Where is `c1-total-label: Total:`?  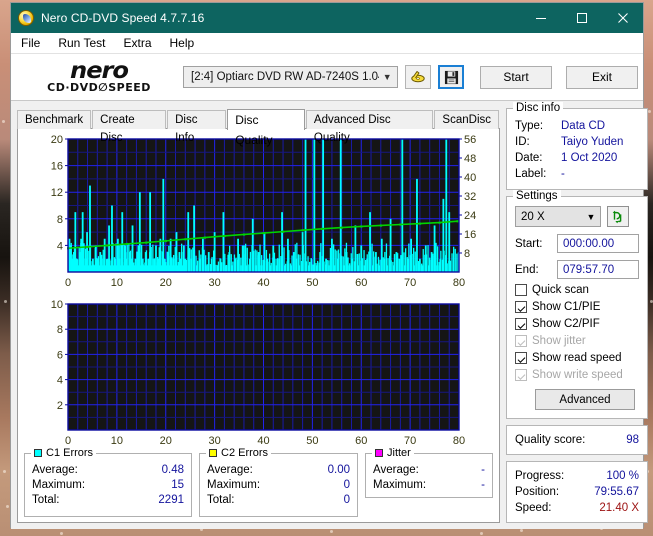
c1-total-label: Total: is located at coordinates (46, 500).